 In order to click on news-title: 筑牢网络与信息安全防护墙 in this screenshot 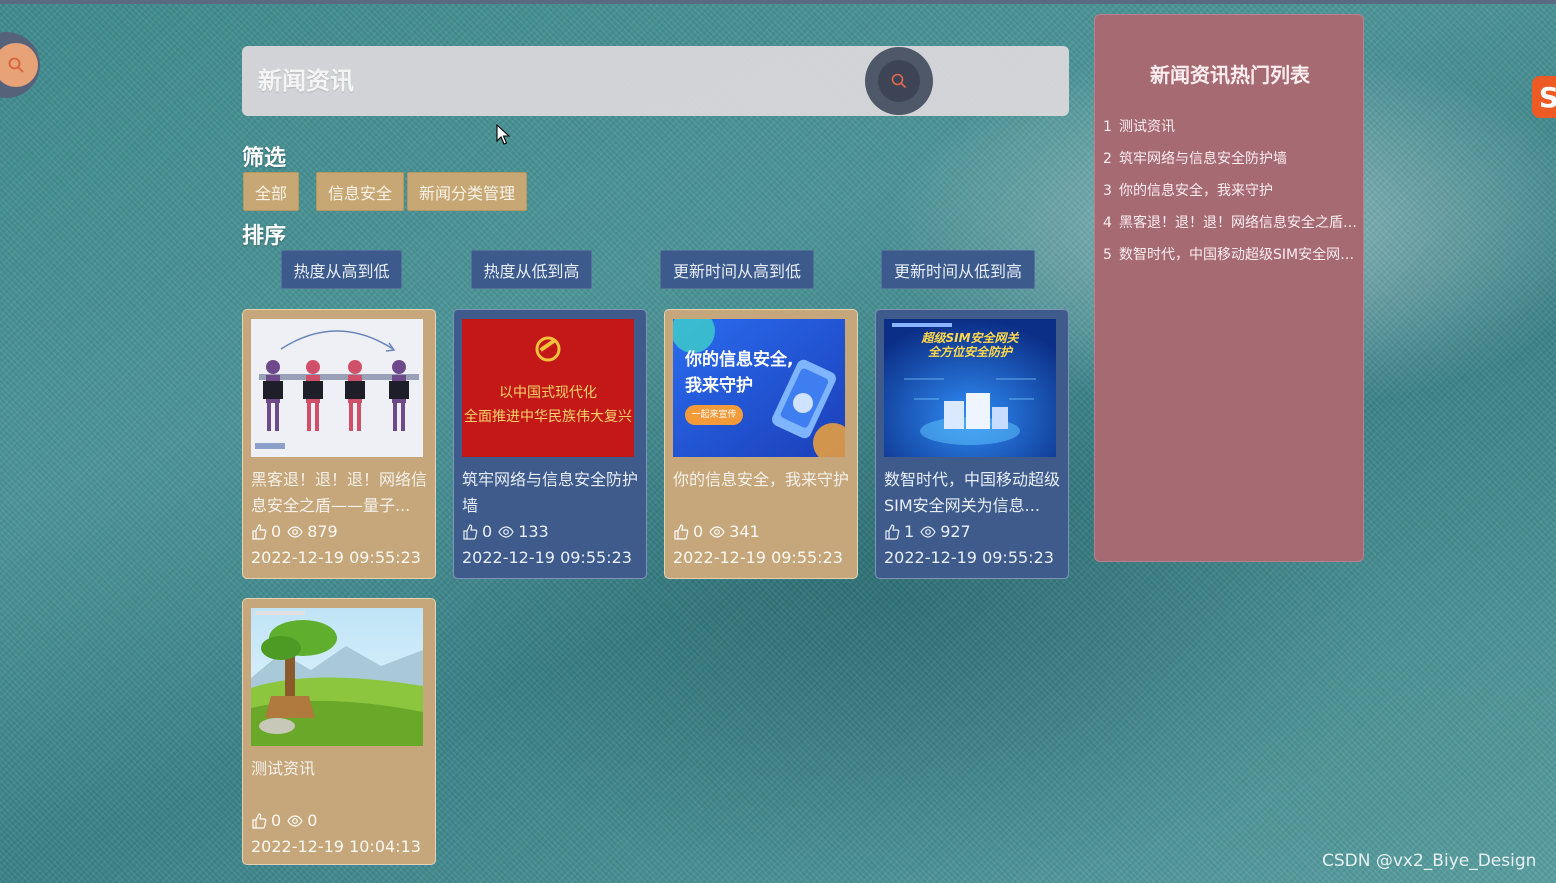, I will do `click(550, 493)`.